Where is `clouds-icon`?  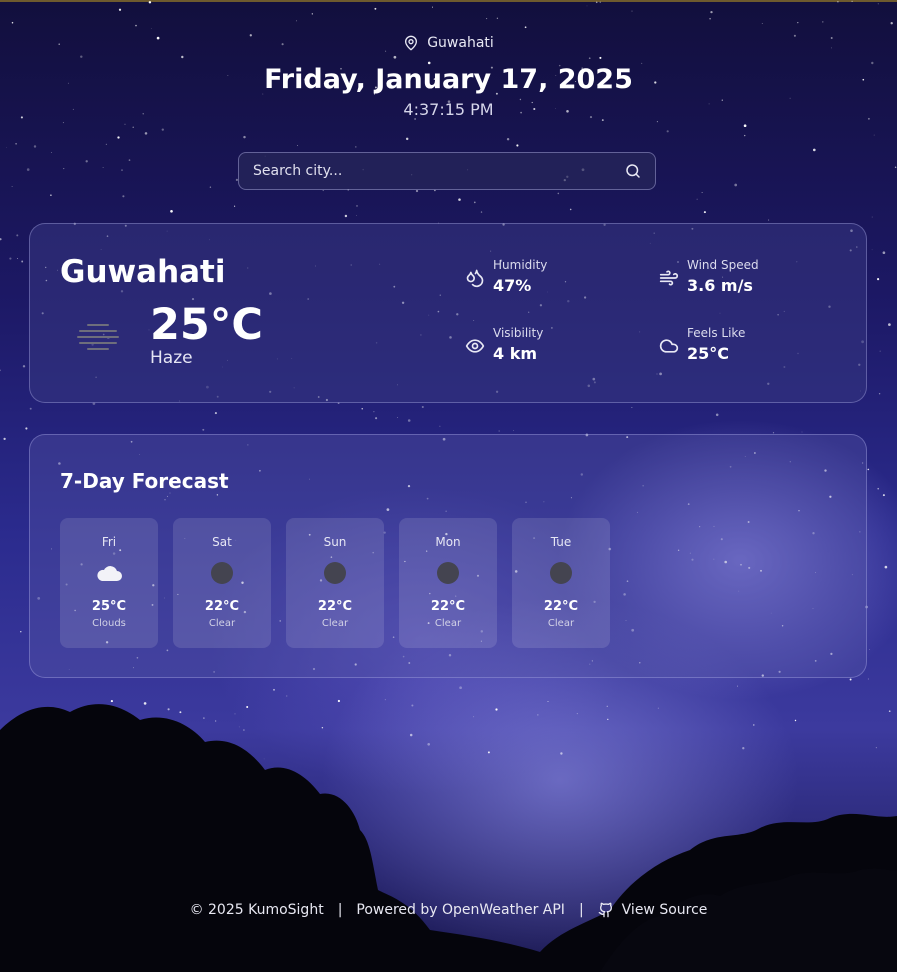 clouds-icon is located at coordinates (109, 573).